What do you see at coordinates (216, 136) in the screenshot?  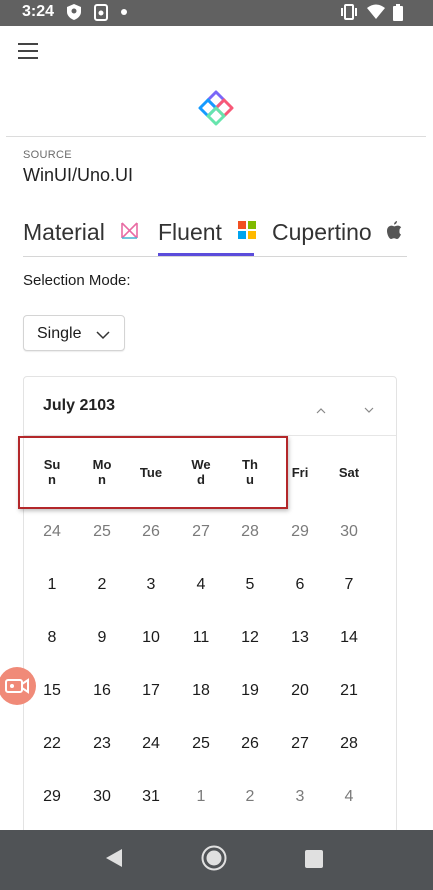 I see `header-divider` at bounding box center [216, 136].